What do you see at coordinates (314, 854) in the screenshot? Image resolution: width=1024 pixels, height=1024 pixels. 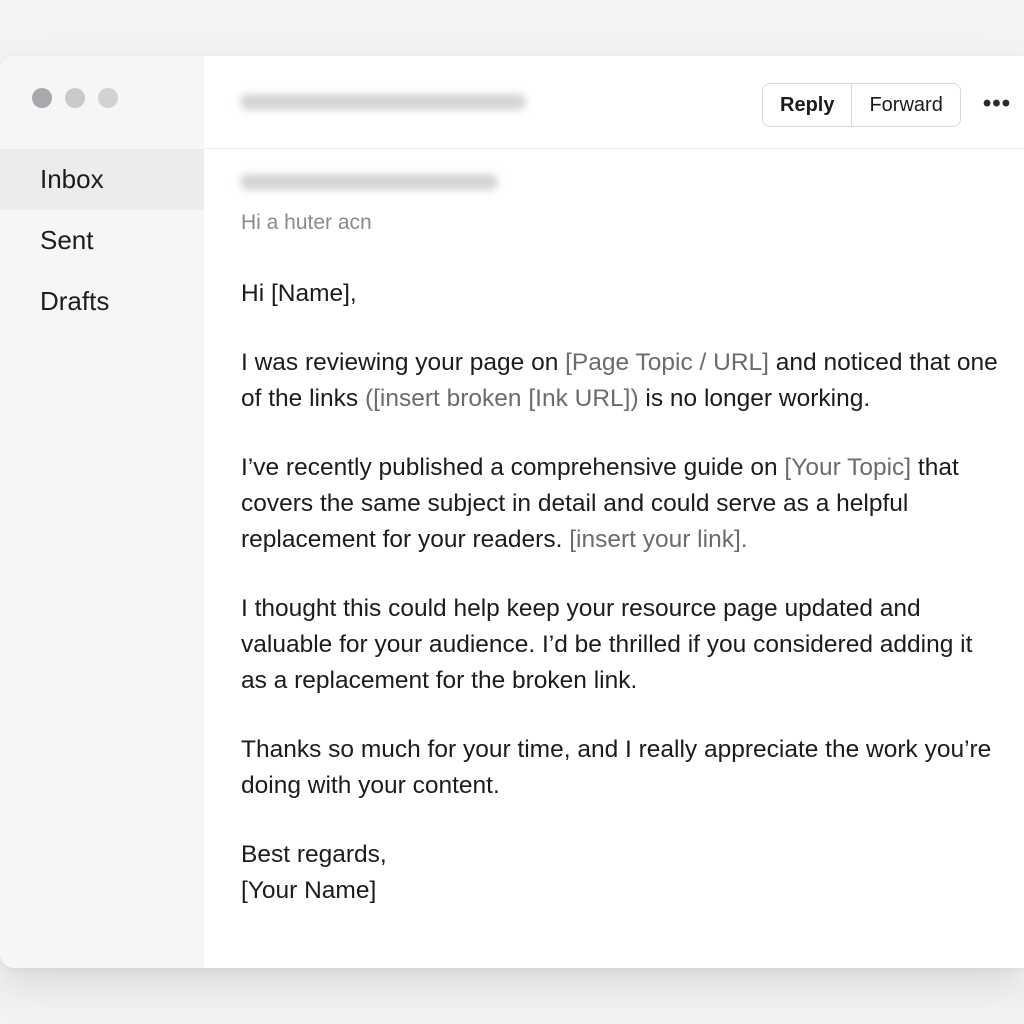 I see `sign-off-text: Best regards,` at bounding box center [314, 854].